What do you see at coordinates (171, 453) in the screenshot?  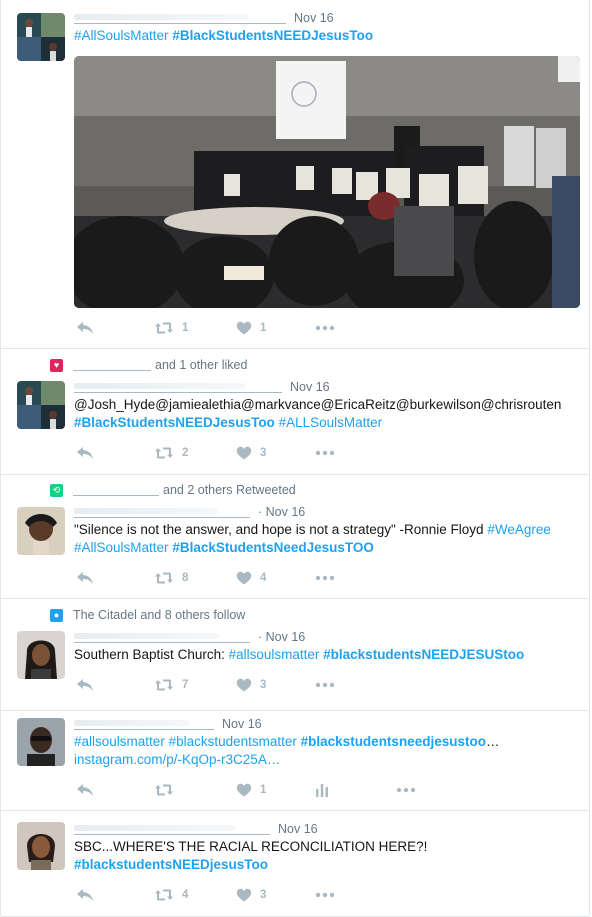 I see `retweet-button: 2` at bounding box center [171, 453].